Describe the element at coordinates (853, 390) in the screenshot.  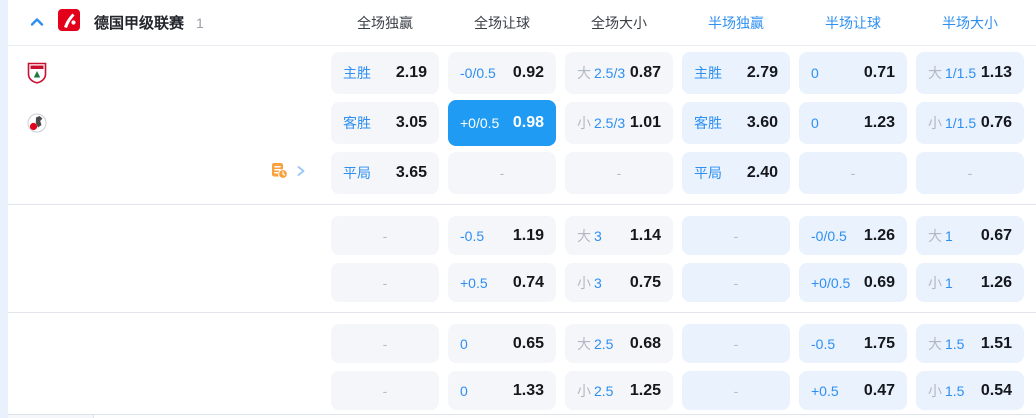
I see `odds-cell: +0.5 0.47` at that location.